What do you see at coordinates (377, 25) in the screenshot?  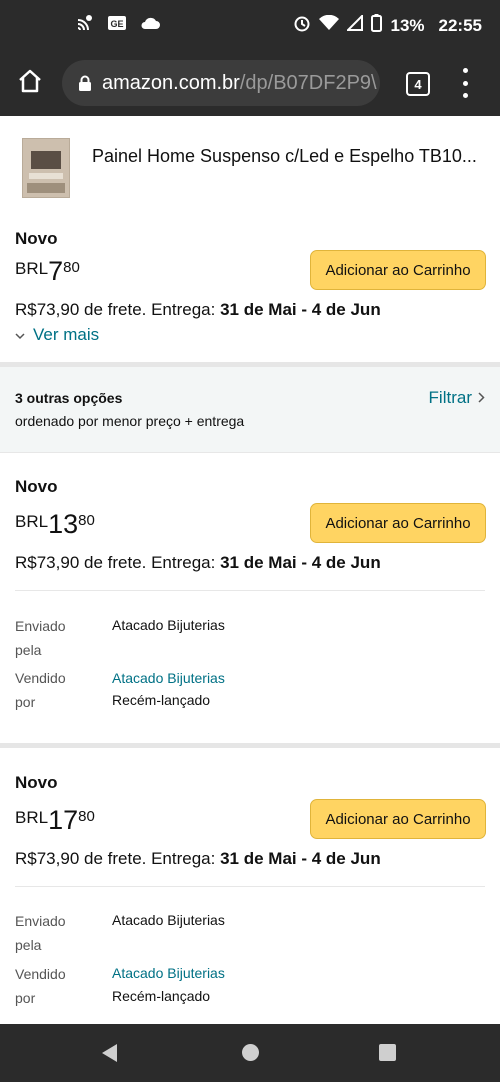 I see `battery-icon` at bounding box center [377, 25].